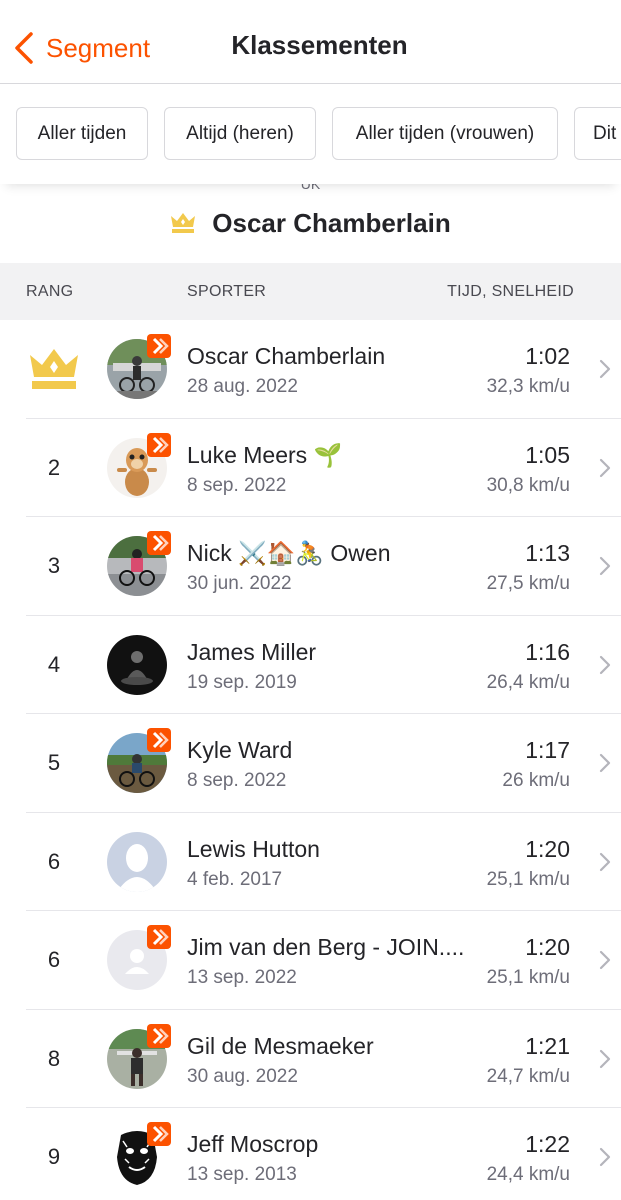  What do you see at coordinates (536, 780) in the screenshot?
I see `effort-speed: 26 km/u` at bounding box center [536, 780].